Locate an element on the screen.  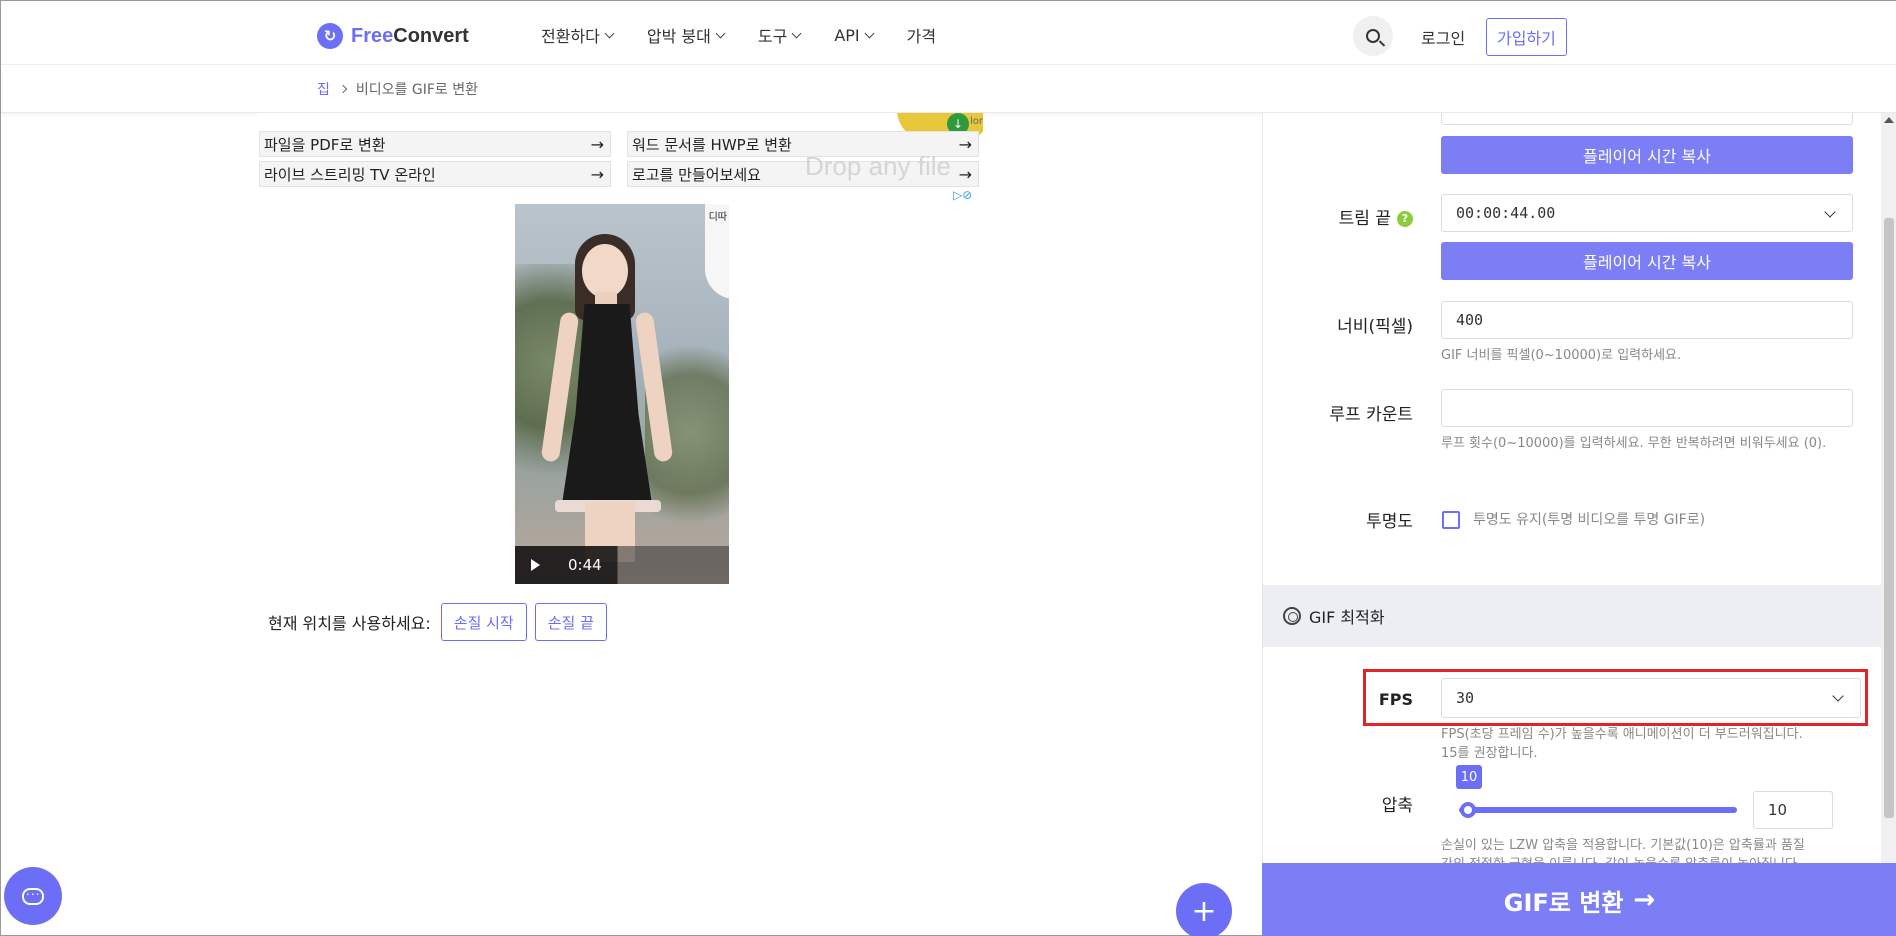
video-player: 디따 0:44 is located at coordinates (622, 394).